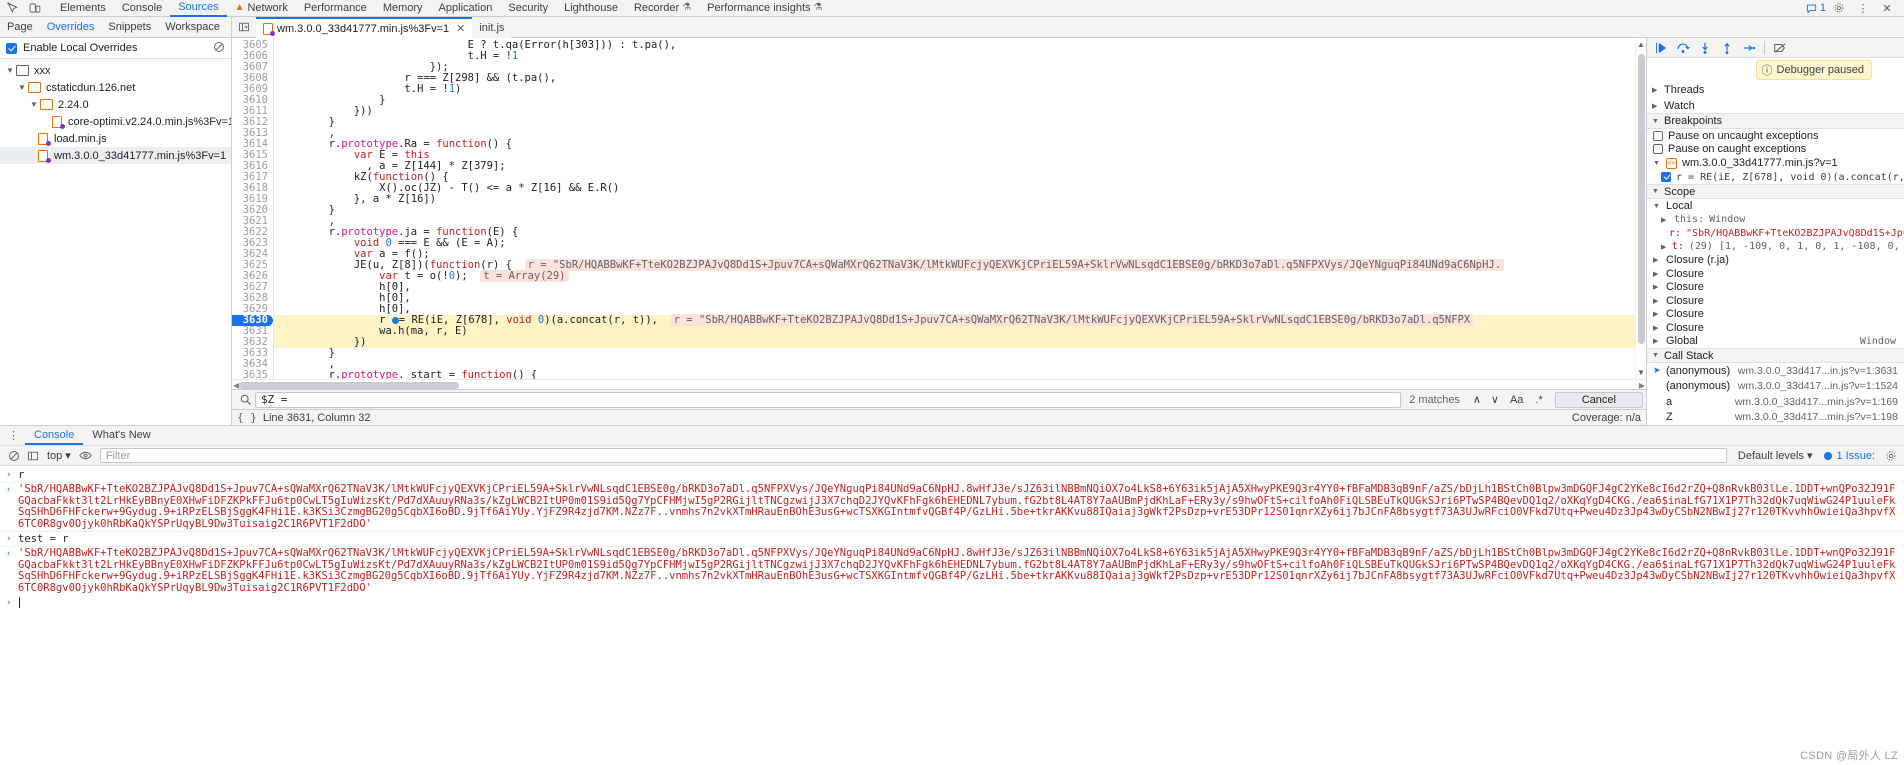 The width and height of the screenshot is (1904, 765). Describe the element at coordinates (1477, 399) in the screenshot. I see `search-prev-button: ∧` at that location.